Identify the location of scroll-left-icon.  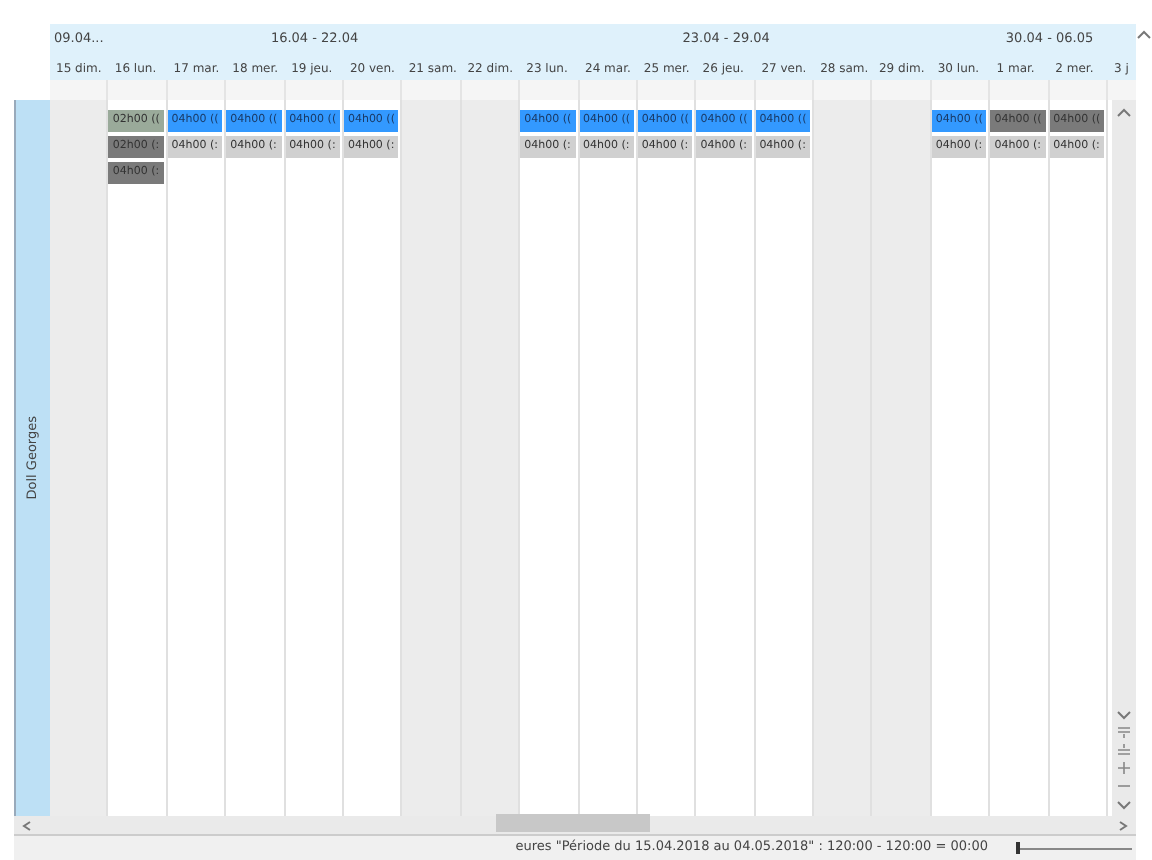
(28, 825).